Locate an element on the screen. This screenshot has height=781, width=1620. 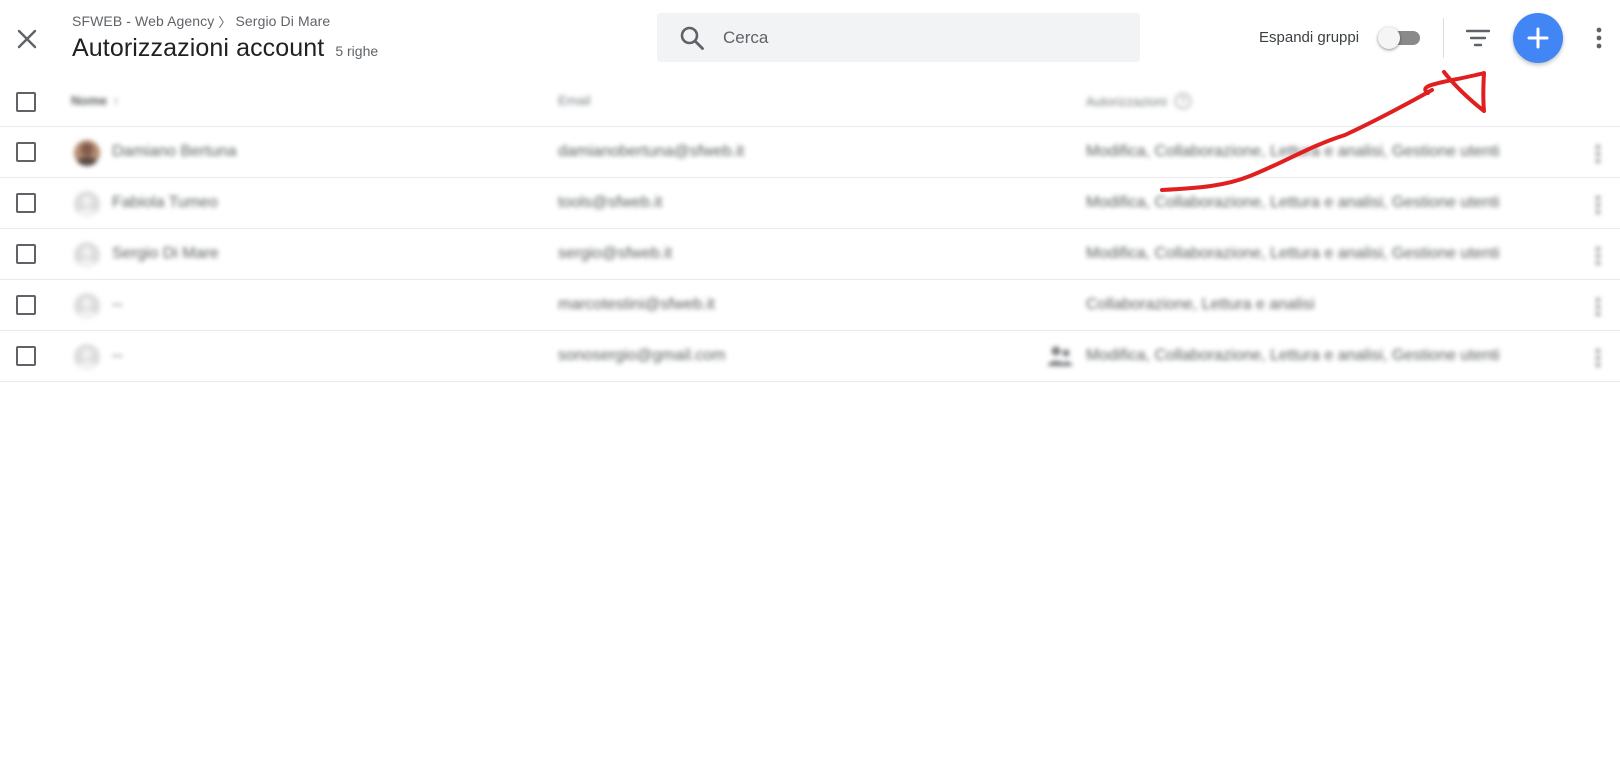
user-permissions: Collaborazione, Lettura e analisi is located at coordinates (1200, 304).